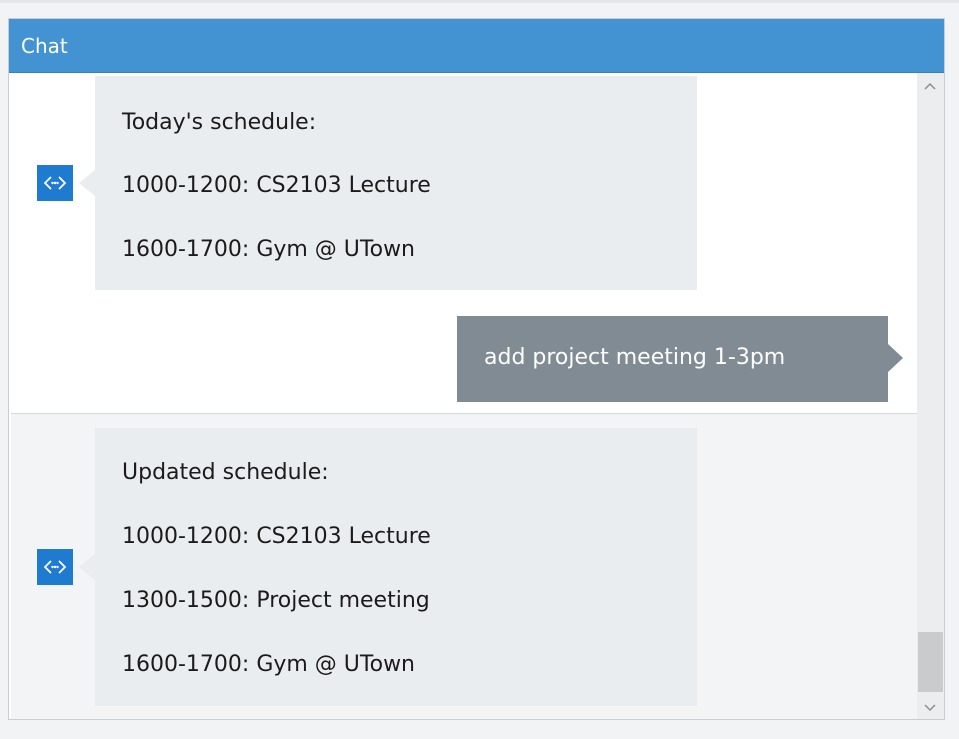  Describe the element at coordinates (476, 46) in the screenshot. I see `chat-header: Chat` at that location.